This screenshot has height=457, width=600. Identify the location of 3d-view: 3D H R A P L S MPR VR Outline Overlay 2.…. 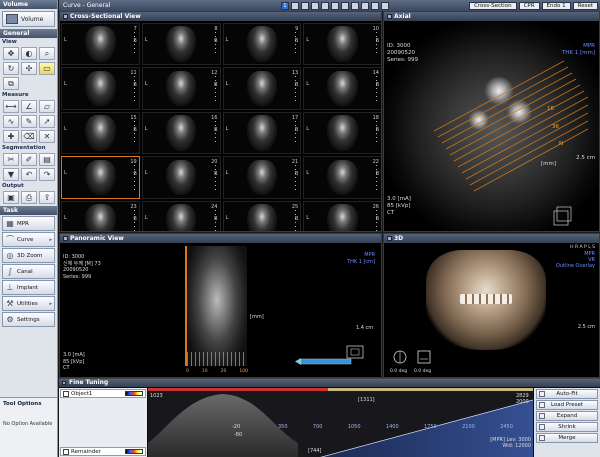
(491, 305).